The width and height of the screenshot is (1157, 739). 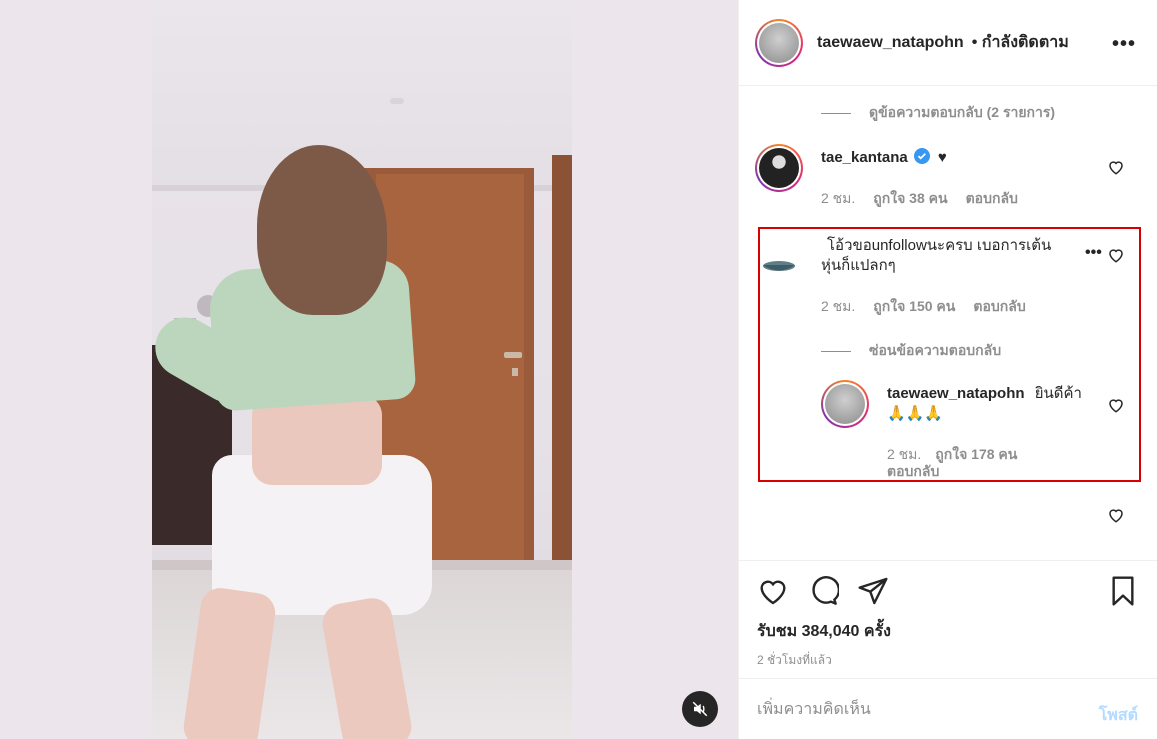 I want to click on view-count: รับชม 384,040 ครั้ง, so click(x=824, y=631).